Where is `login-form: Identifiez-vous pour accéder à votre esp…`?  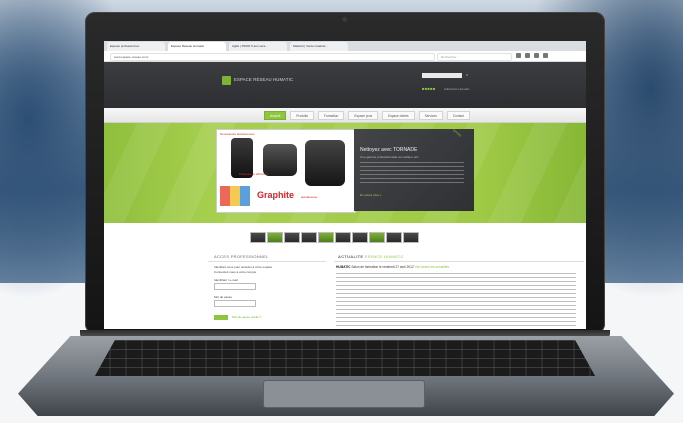
login-form: Identifiez-vous pour accéder à votre esp… is located at coordinates (266, 295).